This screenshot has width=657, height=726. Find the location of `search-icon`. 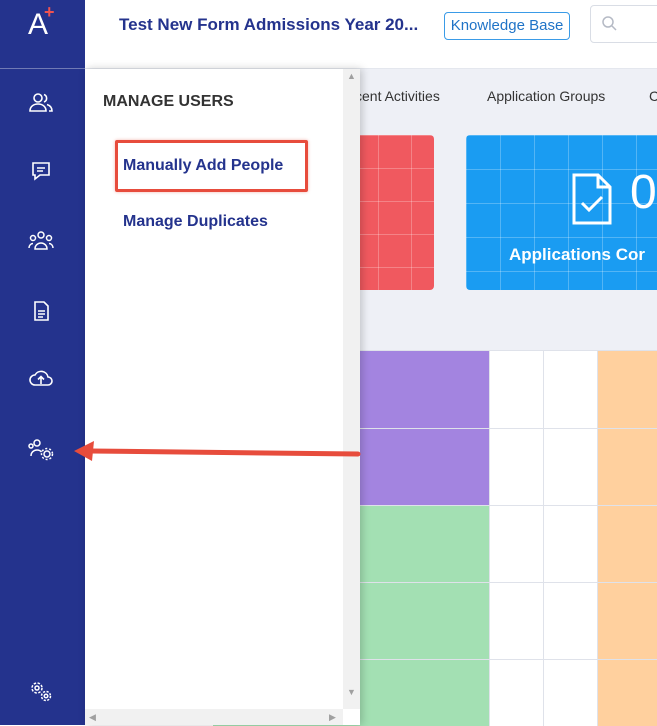

search-icon is located at coordinates (609, 23).